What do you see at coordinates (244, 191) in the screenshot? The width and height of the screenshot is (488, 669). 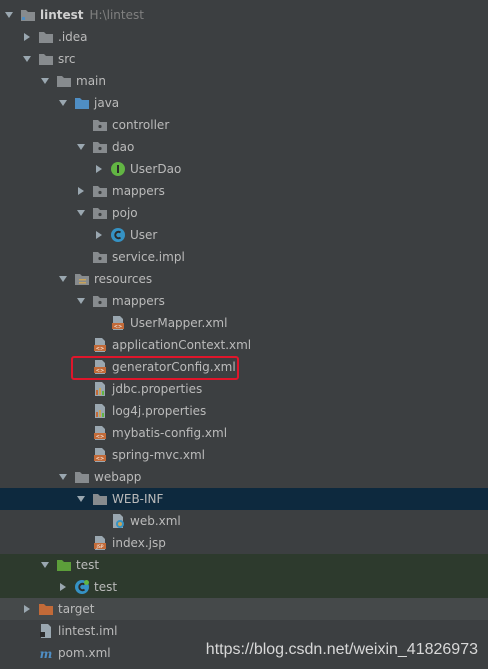 I see `tree-row-mappers: mappers` at bounding box center [244, 191].